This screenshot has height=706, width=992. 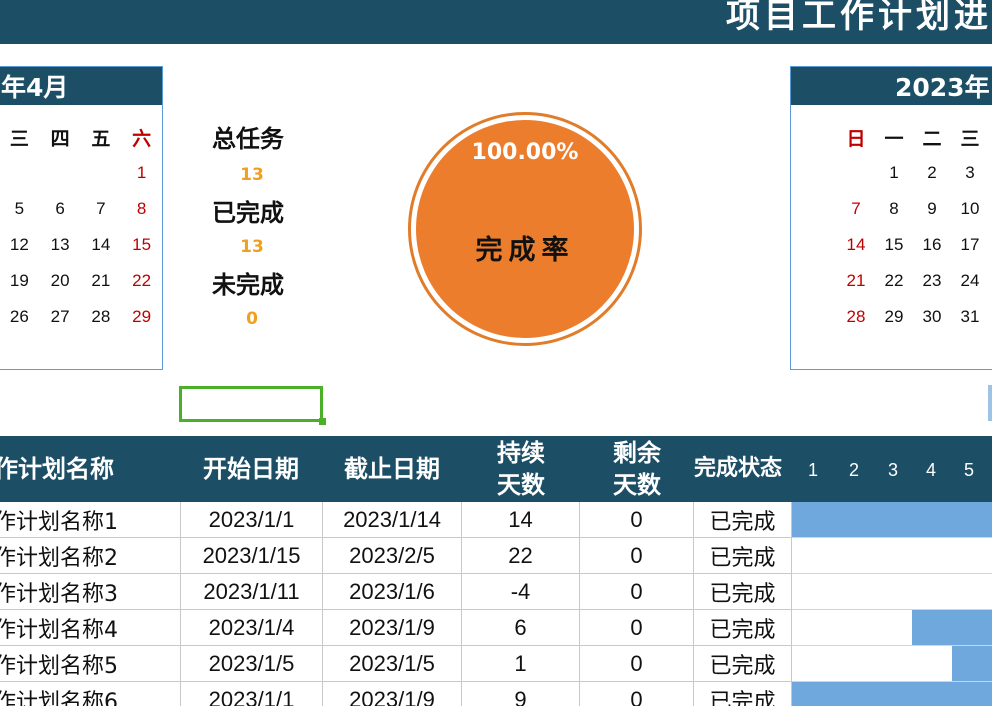 I want to click on calendar-day: 26, so click(x=20, y=317).